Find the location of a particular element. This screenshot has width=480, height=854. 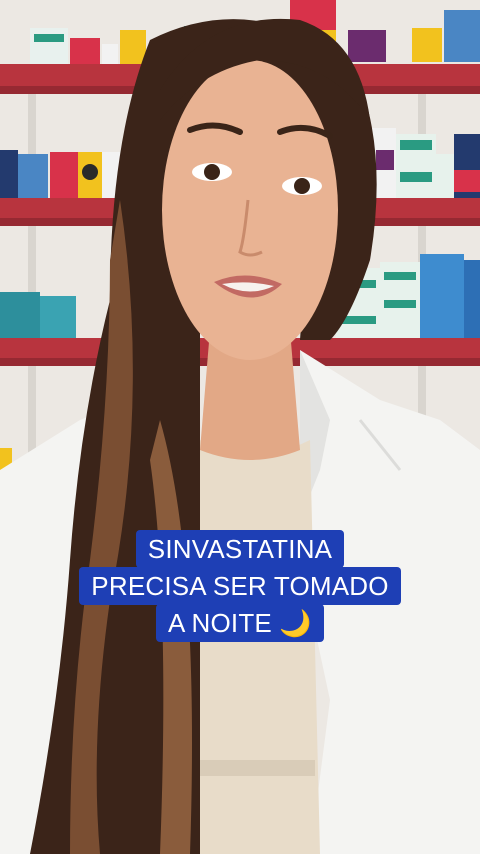

caption-line-3: A NOITE 🌙 is located at coordinates (240, 623).